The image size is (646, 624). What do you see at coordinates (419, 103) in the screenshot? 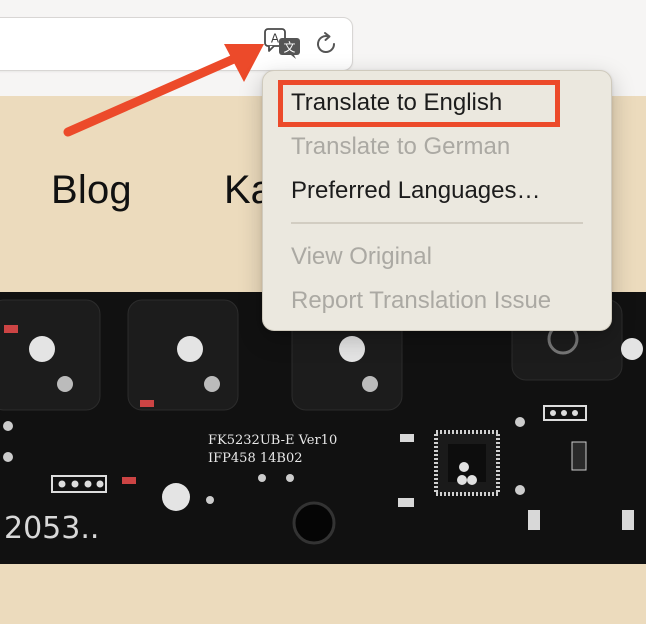
I see `annotation-highlight-box` at bounding box center [419, 103].